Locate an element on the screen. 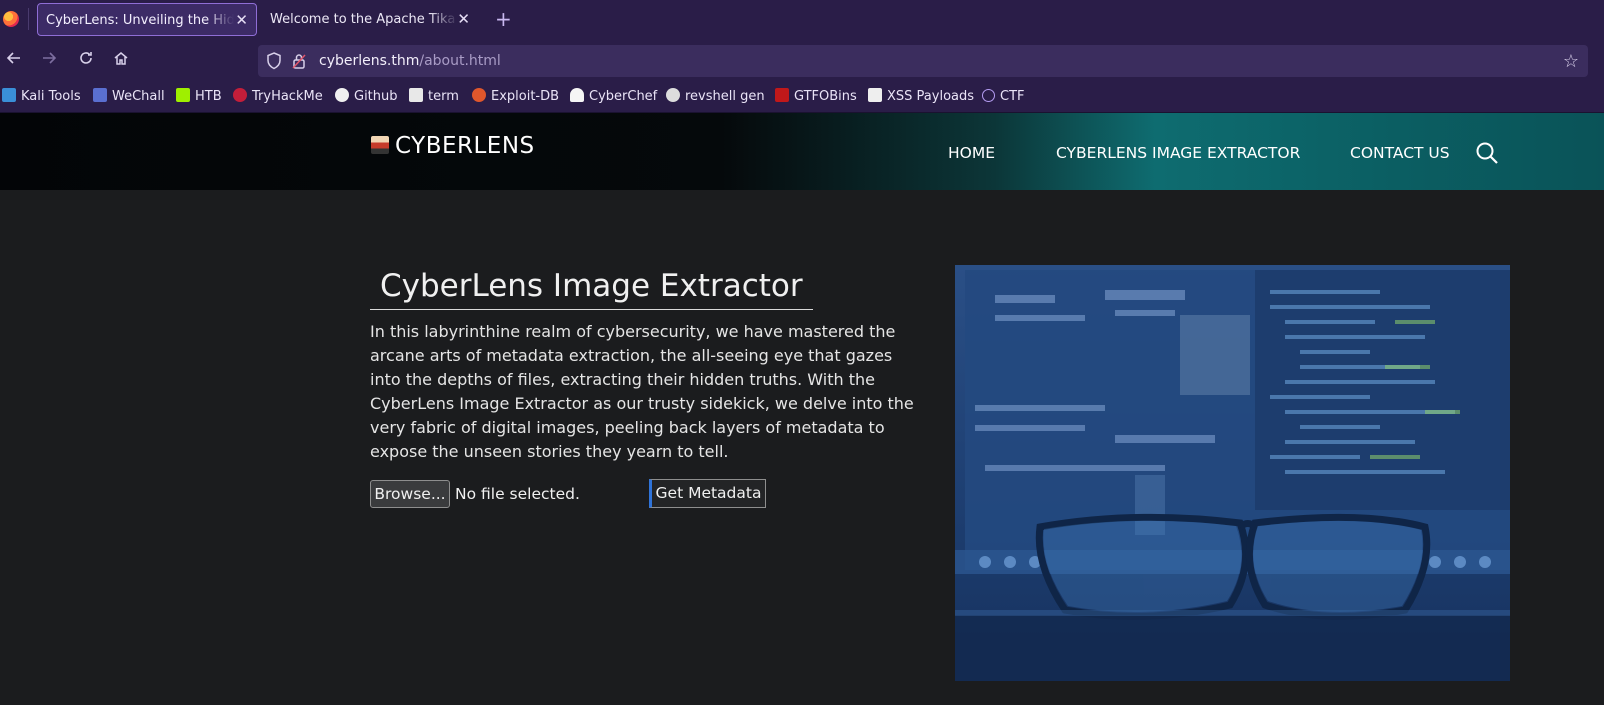  bookmark-tryhackme: TryHackMe is located at coordinates (278, 97).